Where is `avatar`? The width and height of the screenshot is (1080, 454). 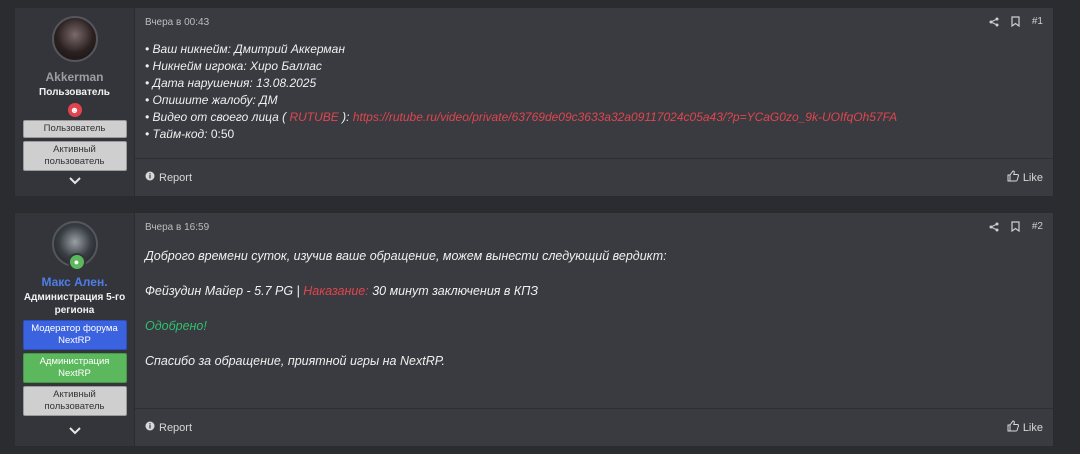 avatar is located at coordinates (74, 39).